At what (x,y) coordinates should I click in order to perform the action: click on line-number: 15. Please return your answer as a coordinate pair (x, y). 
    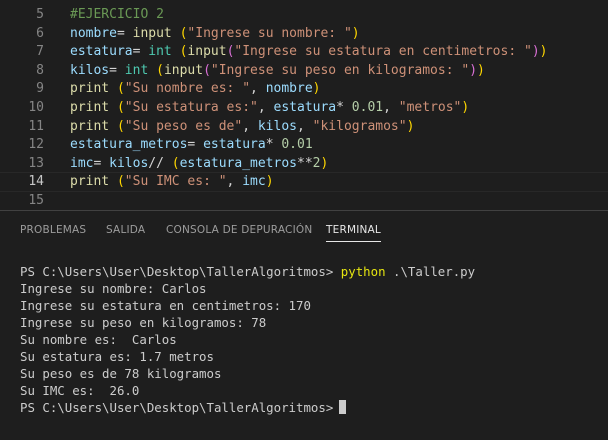
    Looking at the image, I should click on (36, 200).